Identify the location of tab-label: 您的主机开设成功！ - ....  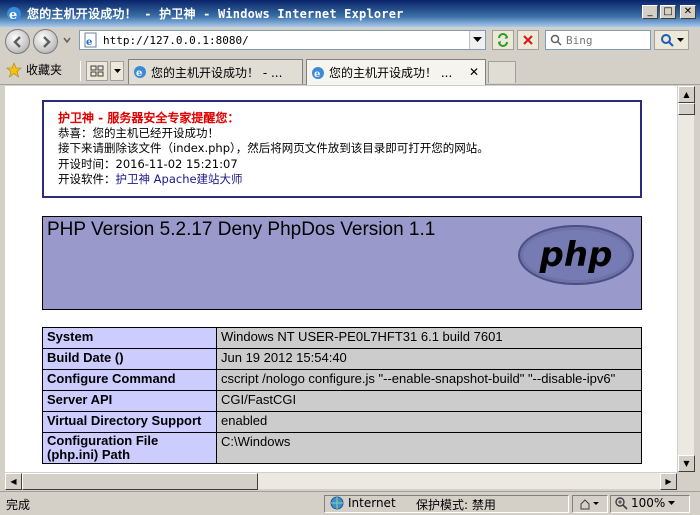
(217, 72).